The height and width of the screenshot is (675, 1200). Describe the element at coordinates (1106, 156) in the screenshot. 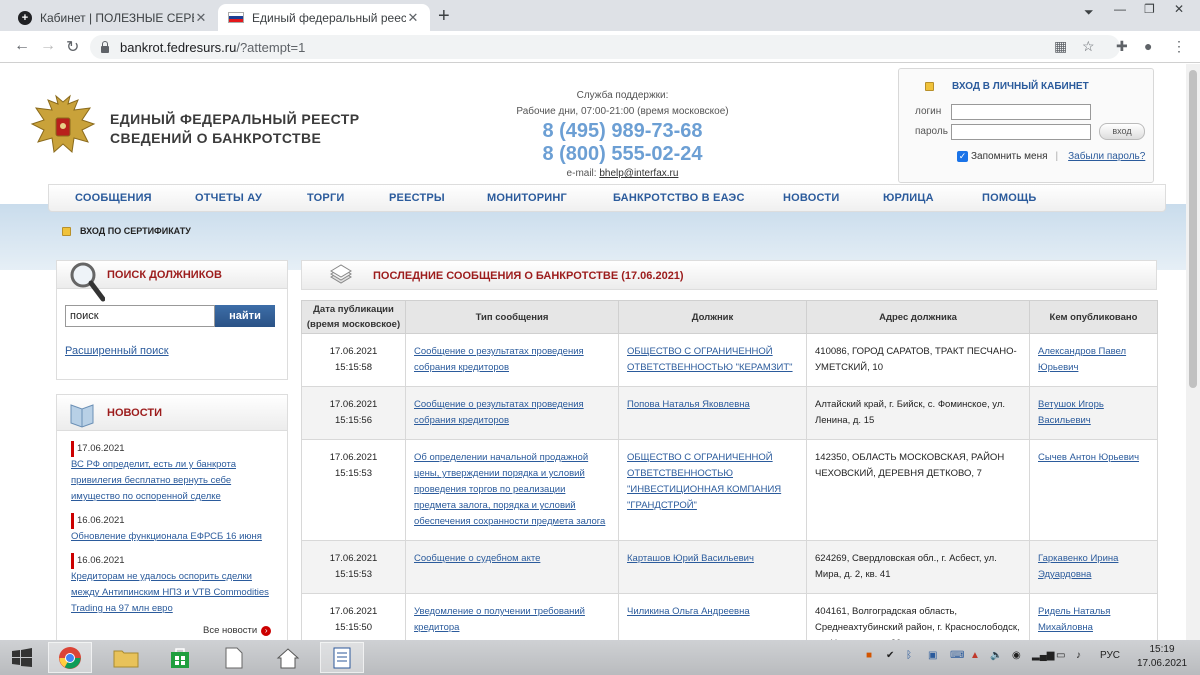

I see `forgot-password-link: Забыли пароль?` at that location.